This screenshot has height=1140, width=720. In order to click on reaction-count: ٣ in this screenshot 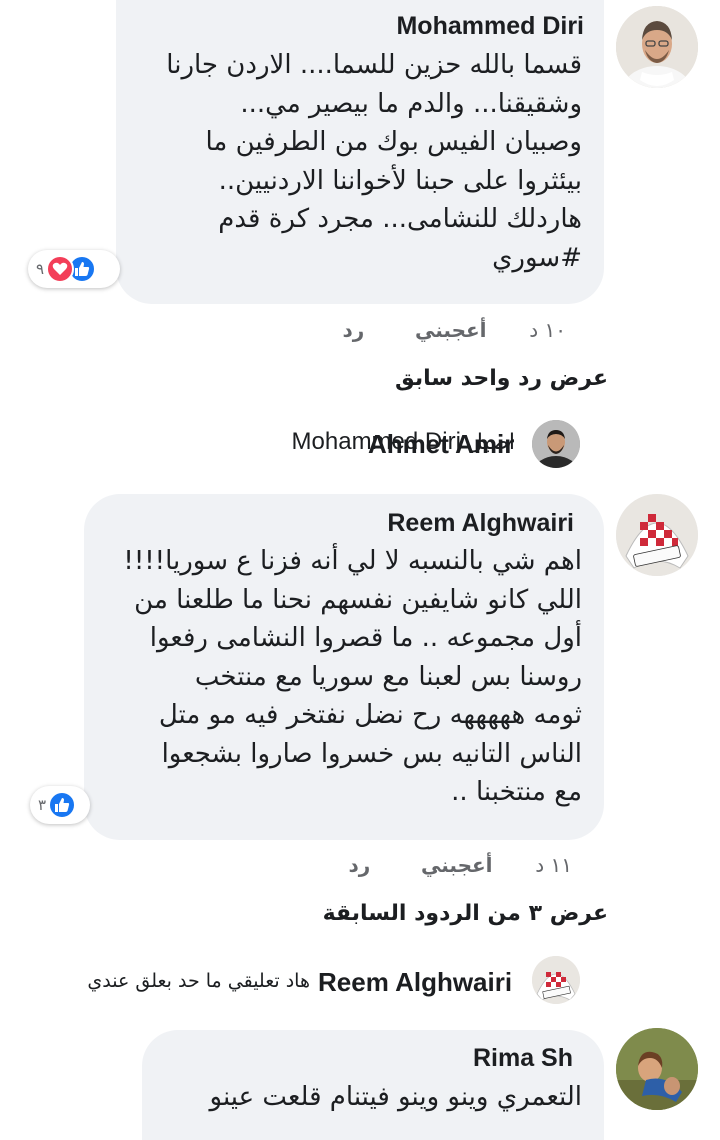, I will do `click(42, 805)`.